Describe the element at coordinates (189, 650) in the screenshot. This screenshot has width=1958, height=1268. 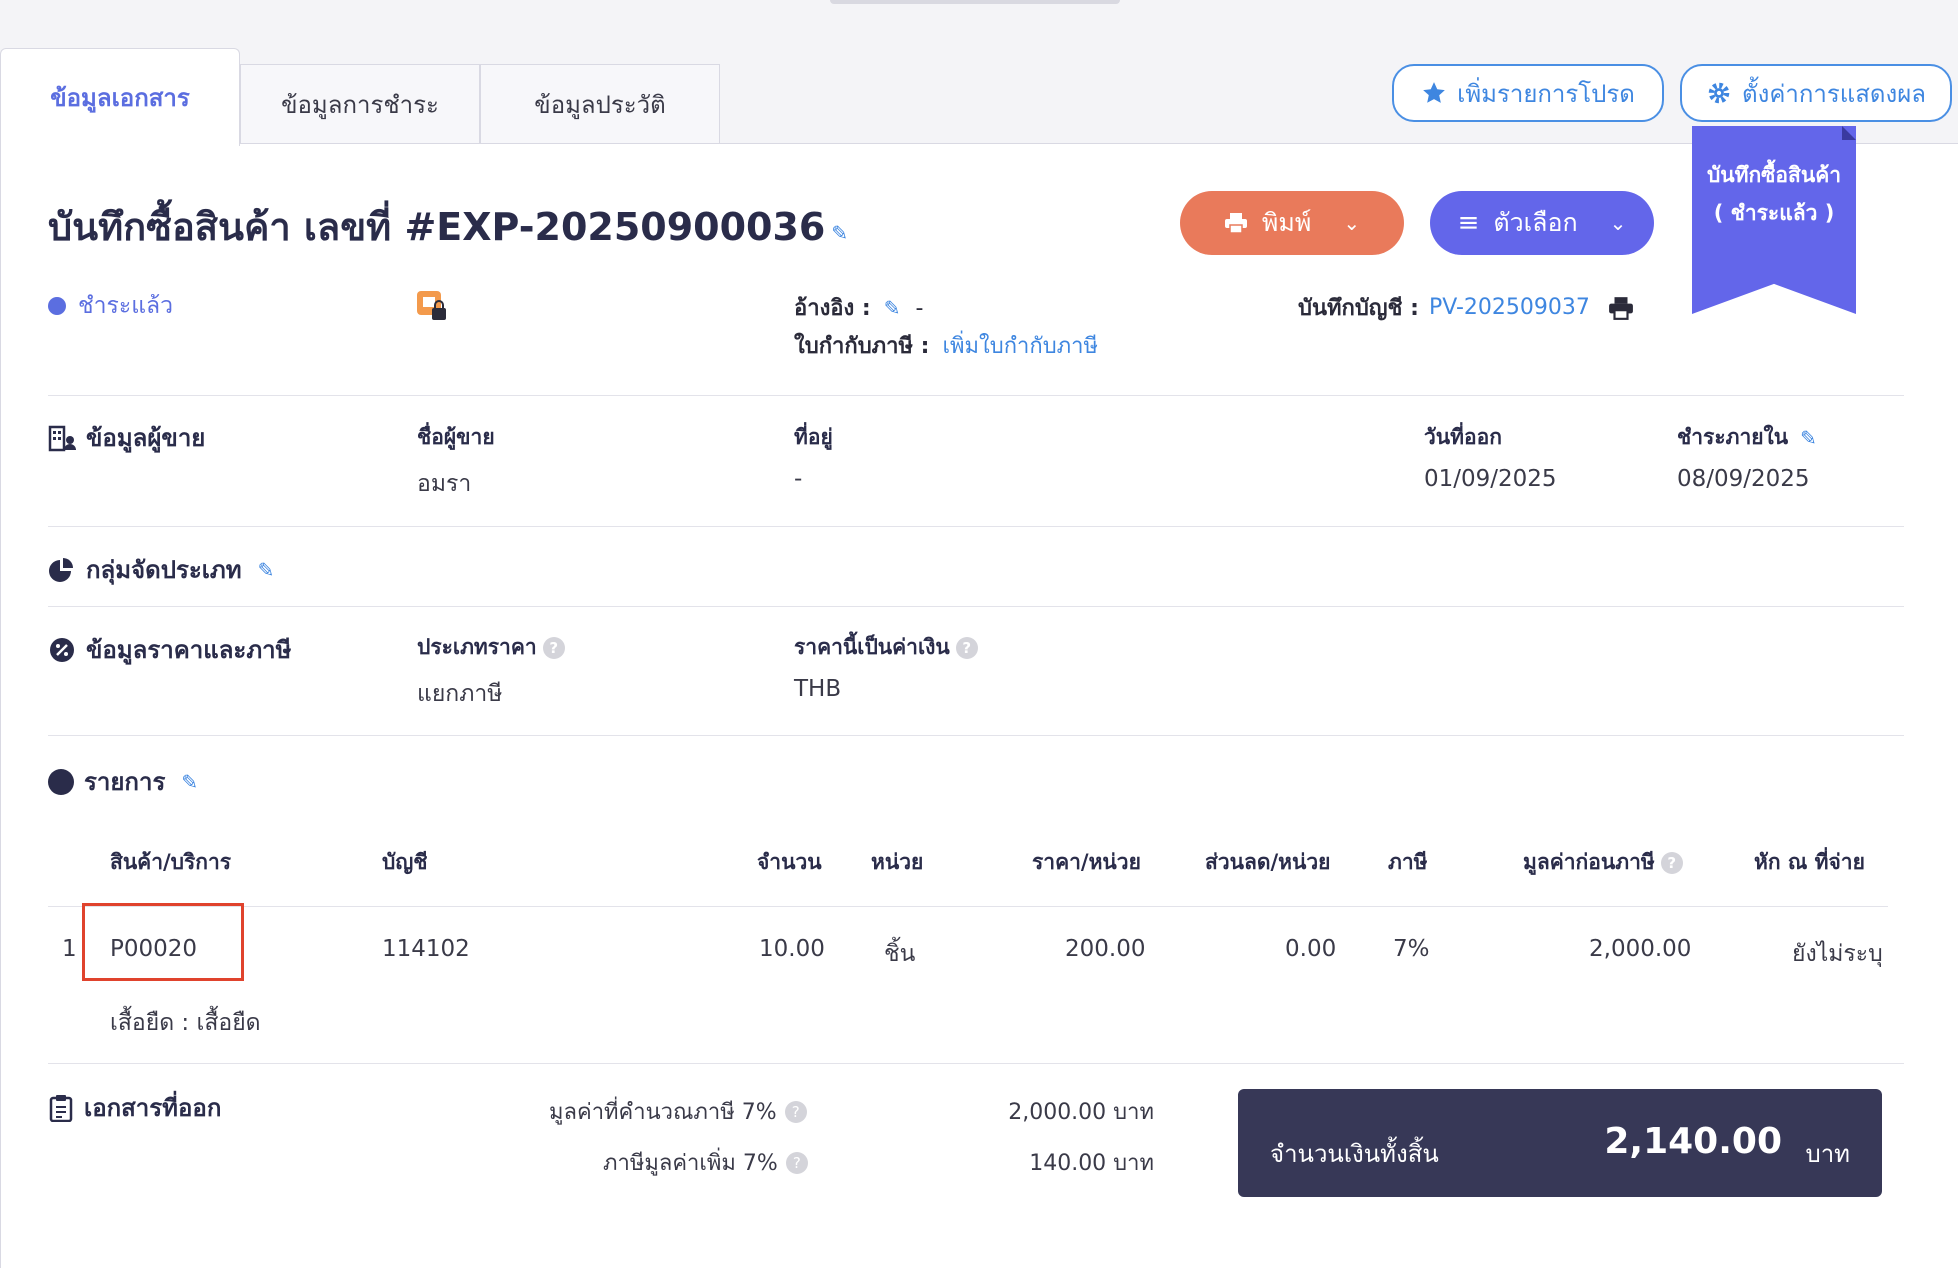
I see `price-tax-section-title-text: ข้อมูลราคาและภาษี` at that location.